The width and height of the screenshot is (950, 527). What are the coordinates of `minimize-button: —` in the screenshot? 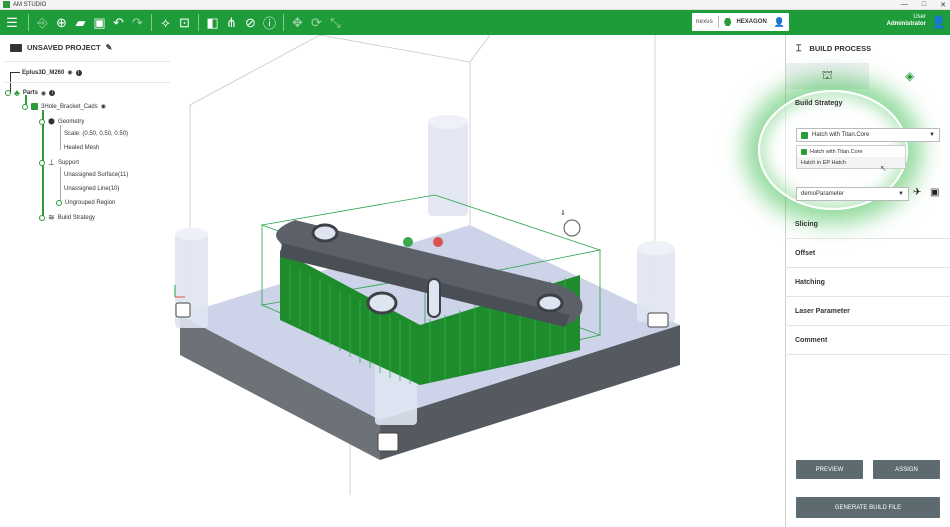 It's located at (904, 5).